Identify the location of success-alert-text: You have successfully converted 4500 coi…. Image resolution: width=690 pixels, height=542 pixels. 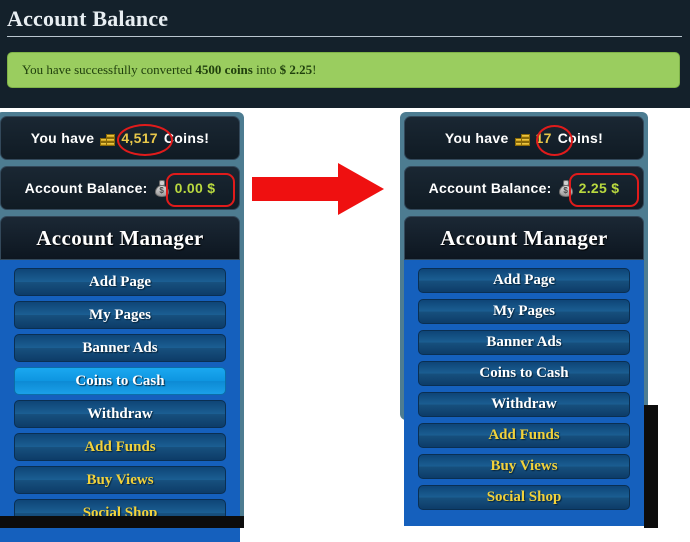
(162, 70).